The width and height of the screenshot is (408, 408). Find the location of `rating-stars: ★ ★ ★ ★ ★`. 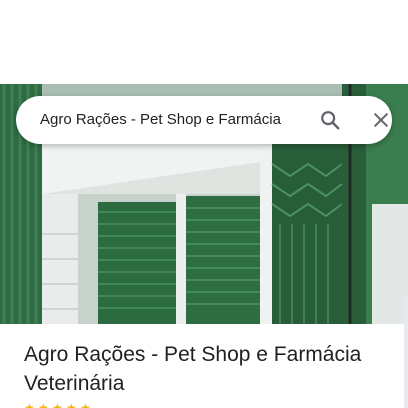

rating-stars: ★ ★ ★ ★ ★ is located at coordinates (58, 404).